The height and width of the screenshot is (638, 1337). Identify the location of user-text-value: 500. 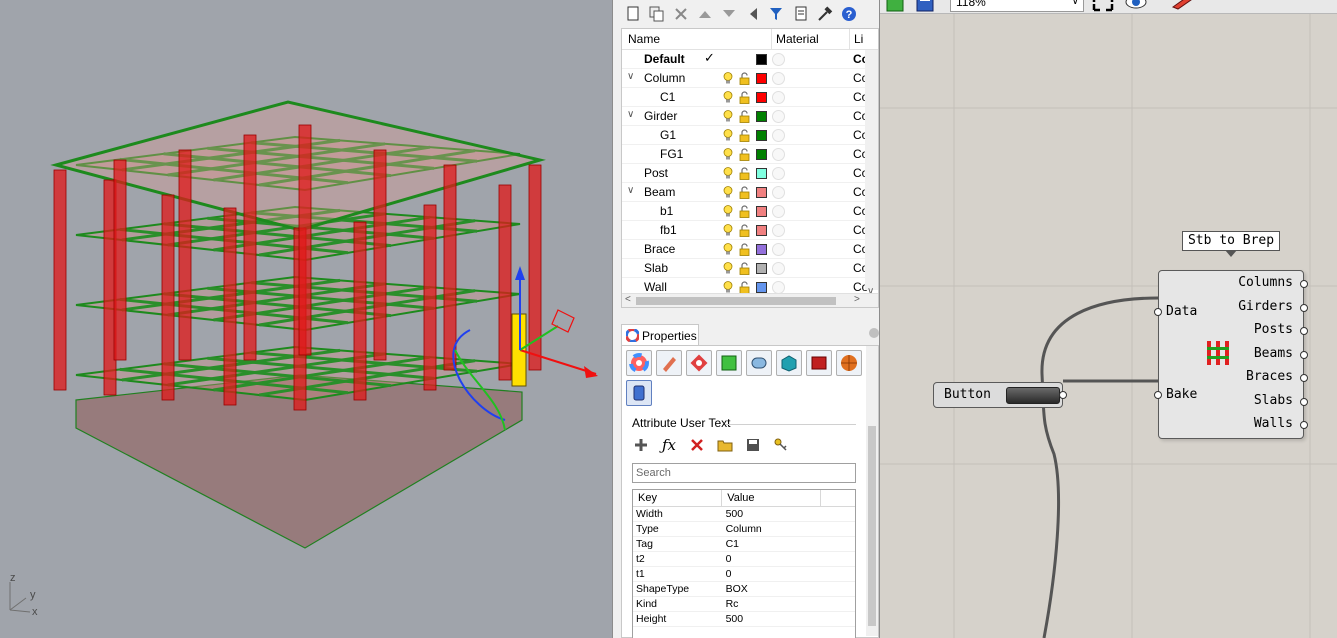
(789, 514).